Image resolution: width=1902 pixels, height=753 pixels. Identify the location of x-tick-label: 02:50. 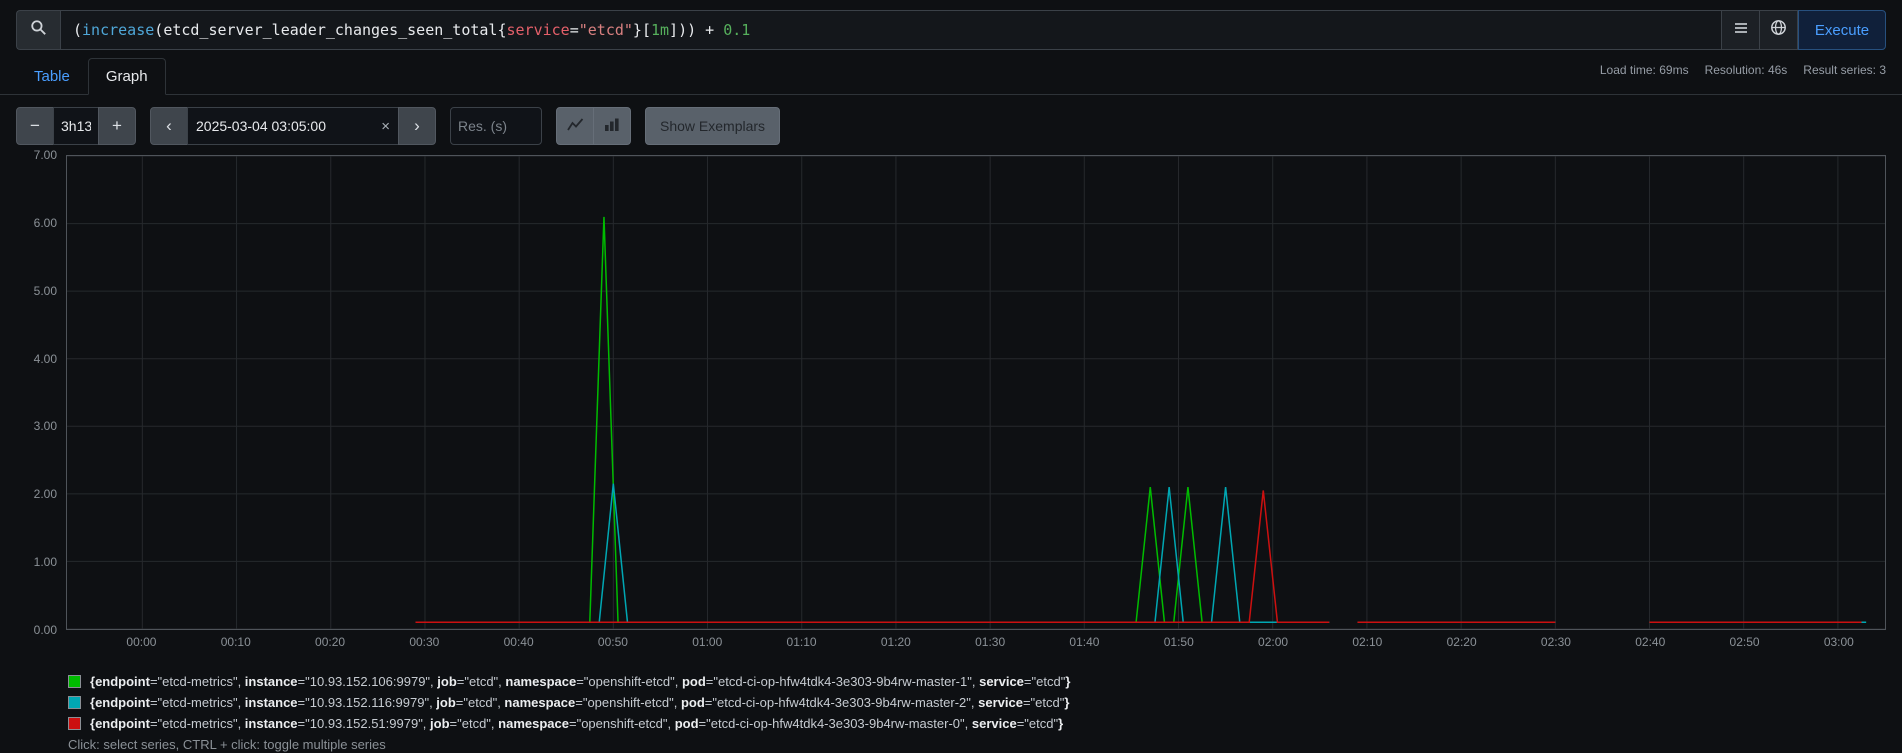
(1744, 642).